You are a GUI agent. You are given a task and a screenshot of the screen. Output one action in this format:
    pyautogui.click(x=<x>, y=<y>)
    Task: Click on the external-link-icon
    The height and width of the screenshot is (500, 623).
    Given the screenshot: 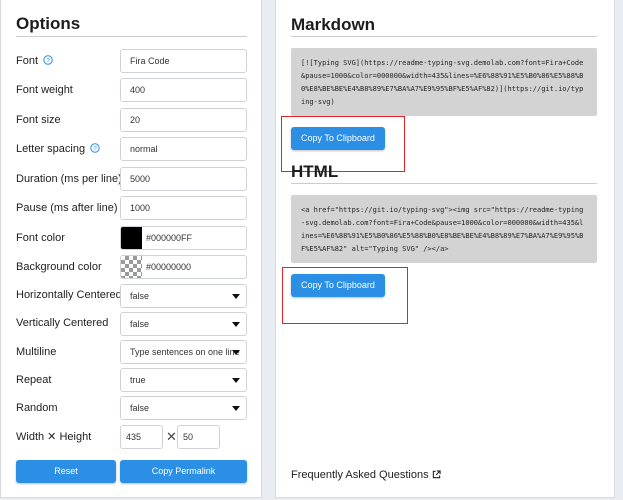 What is the action you would take?
    pyautogui.click(x=436, y=473)
    